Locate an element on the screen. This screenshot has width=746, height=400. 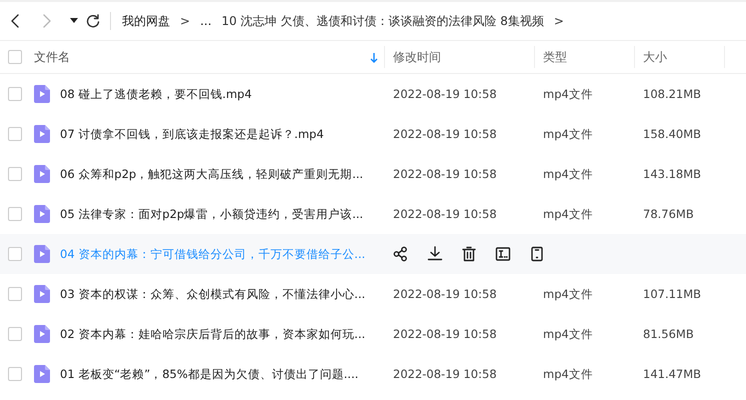
file-size: 108.21MB is located at coordinates (672, 94).